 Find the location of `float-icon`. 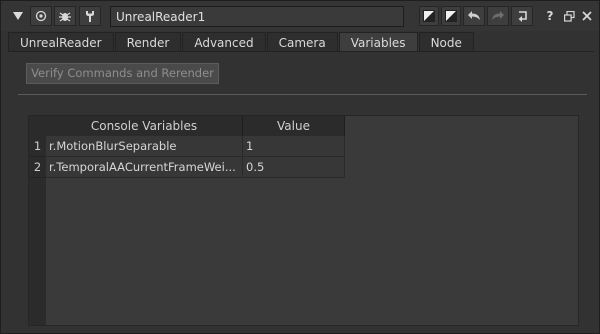

float-icon is located at coordinates (569, 16).